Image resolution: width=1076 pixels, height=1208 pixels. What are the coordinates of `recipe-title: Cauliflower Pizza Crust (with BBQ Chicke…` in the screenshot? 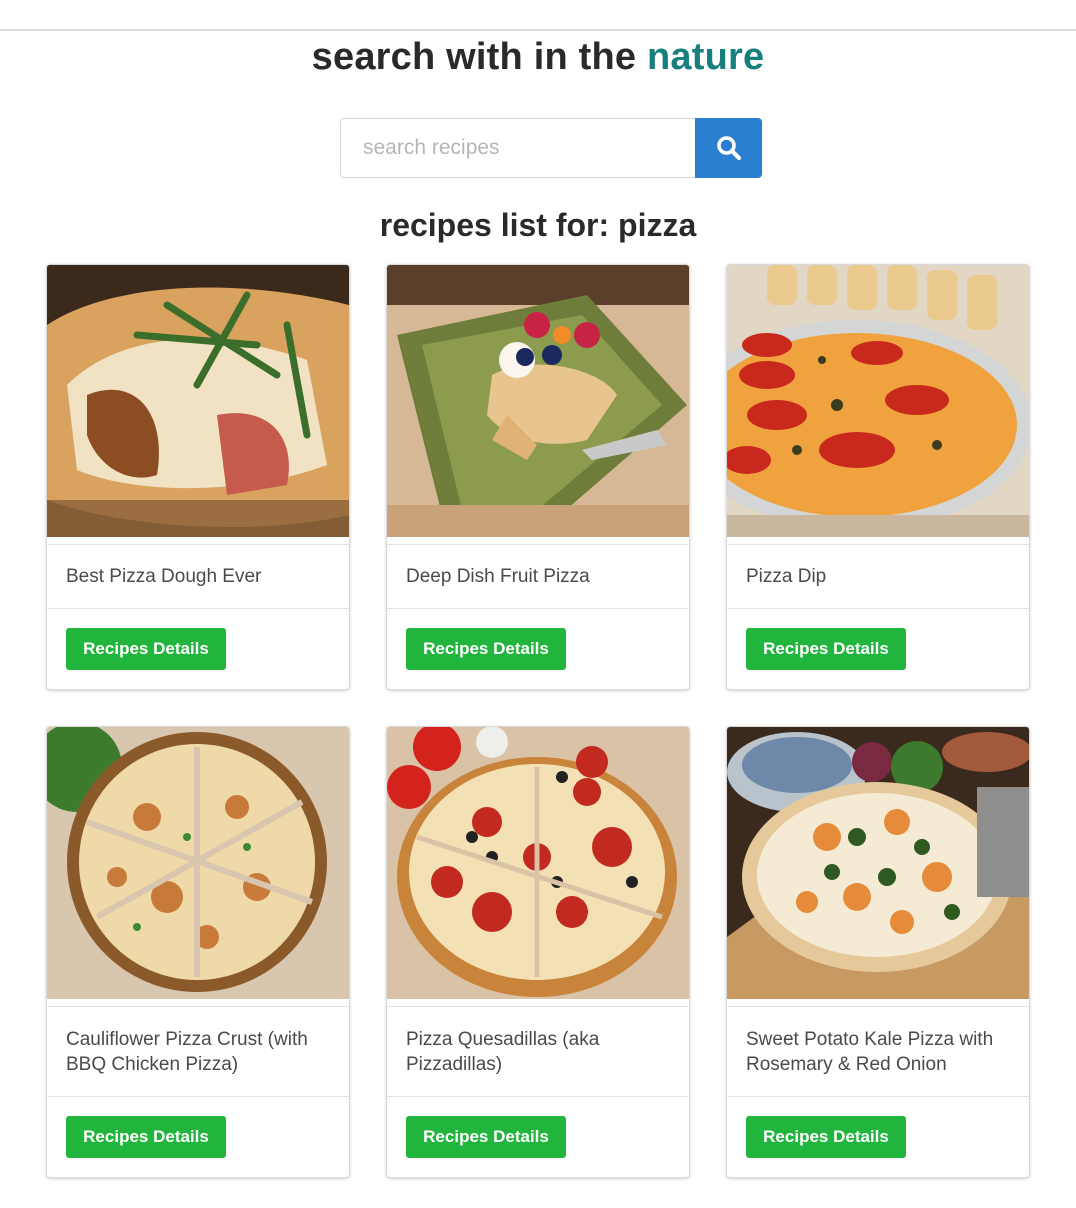 It's located at (198, 1051).